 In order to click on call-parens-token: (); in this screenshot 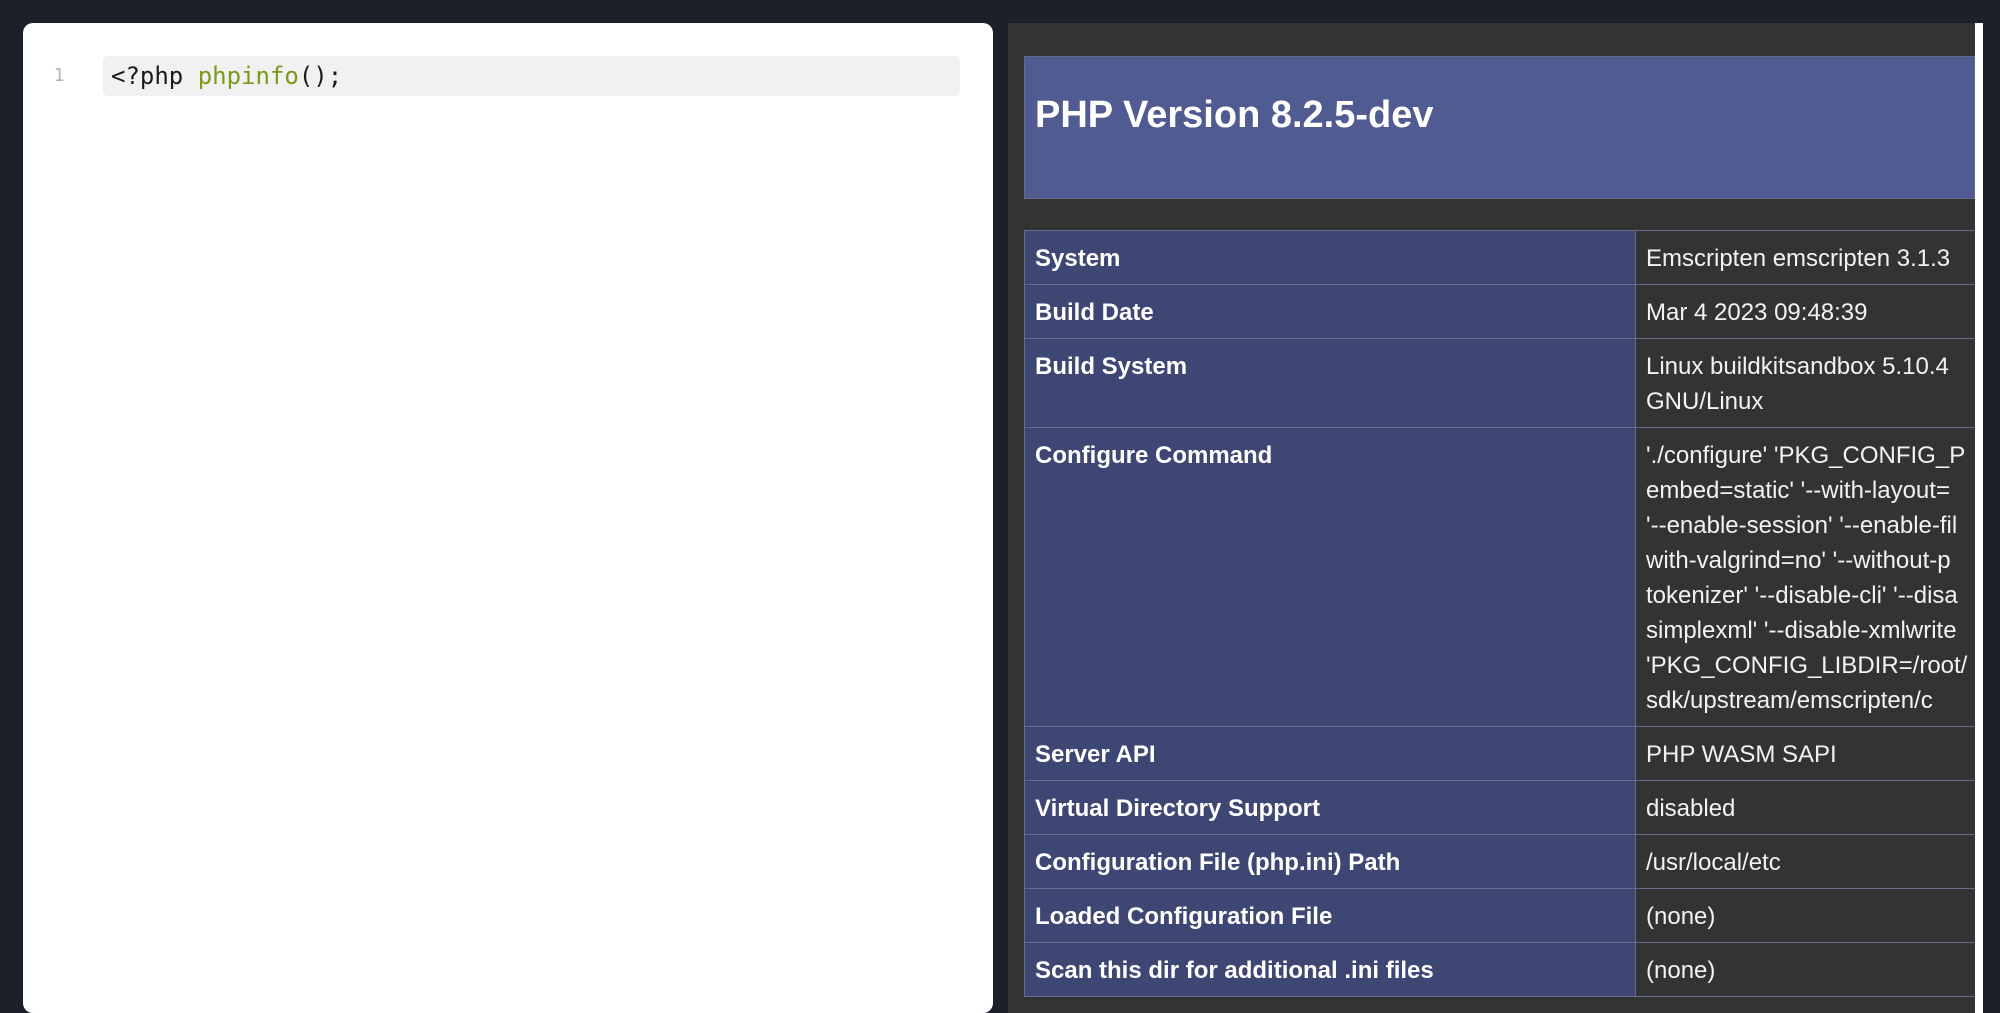, I will do `click(320, 76)`.